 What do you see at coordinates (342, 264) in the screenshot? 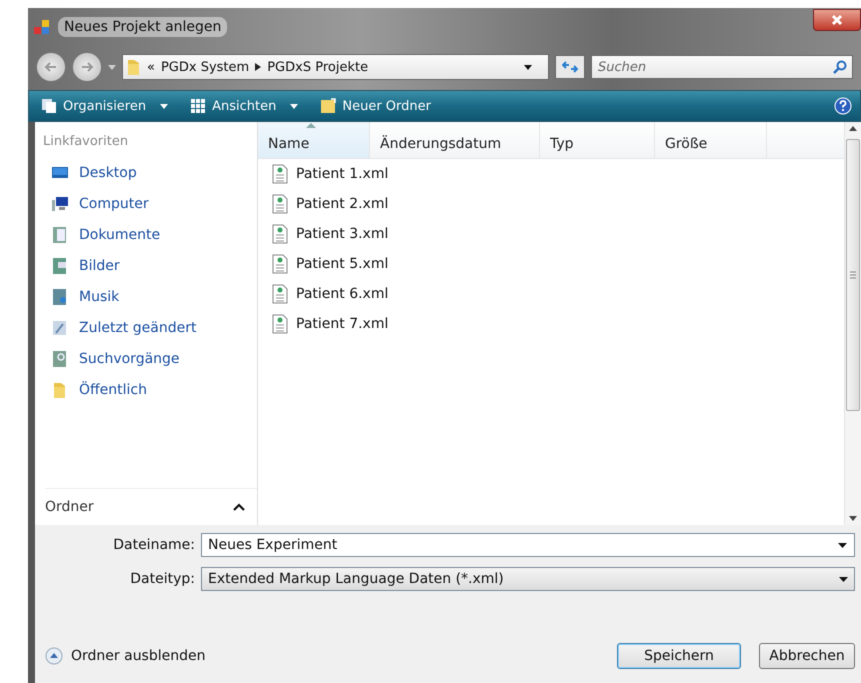
I see `file-name: Patient 5.xml` at bounding box center [342, 264].